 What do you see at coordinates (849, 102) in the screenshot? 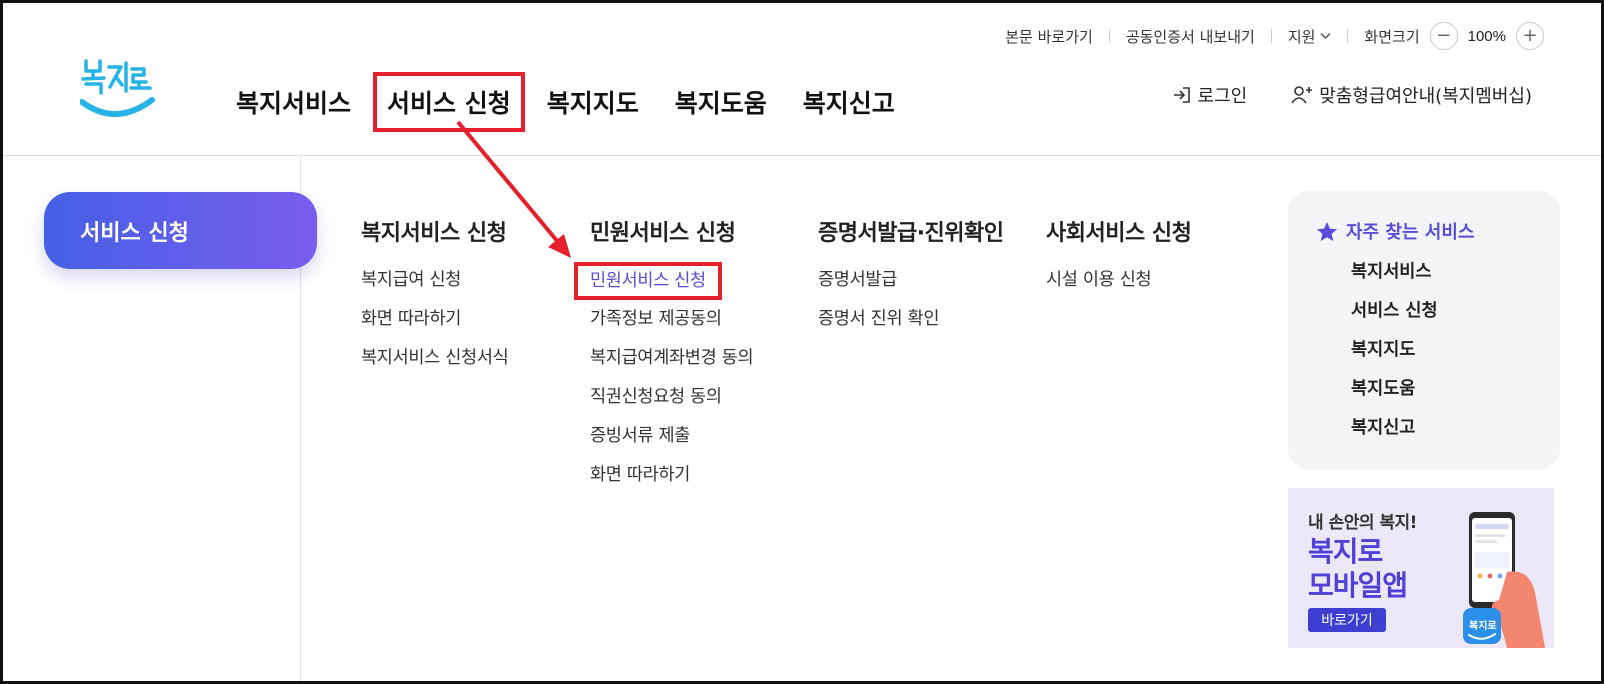
I see `nav-welfare-report: 복지신고` at bounding box center [849, 102].